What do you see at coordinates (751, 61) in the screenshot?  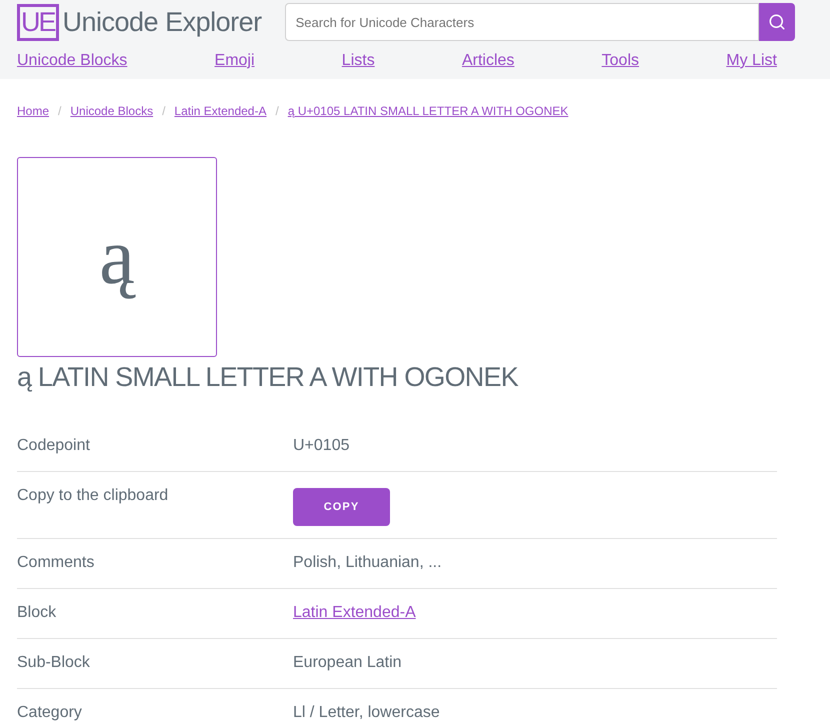 I see `nav-link: My List` at bounding box center [751, 61].